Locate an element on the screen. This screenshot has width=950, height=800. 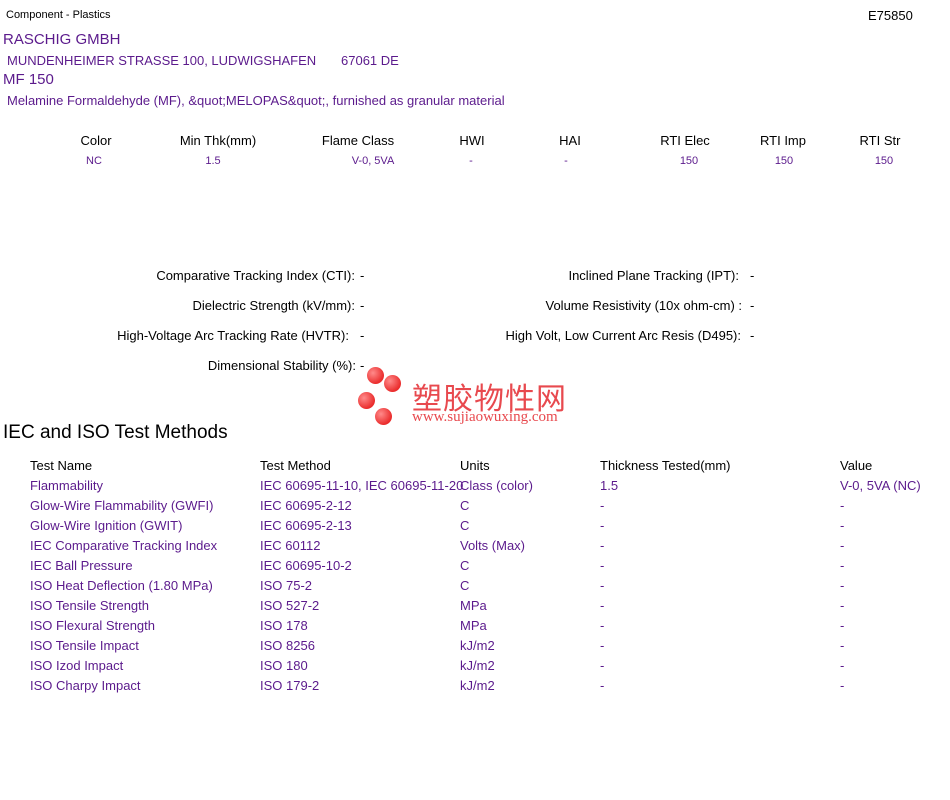
test-name-cell: ISO Tensile Impact is located at coordinates (84, 645).